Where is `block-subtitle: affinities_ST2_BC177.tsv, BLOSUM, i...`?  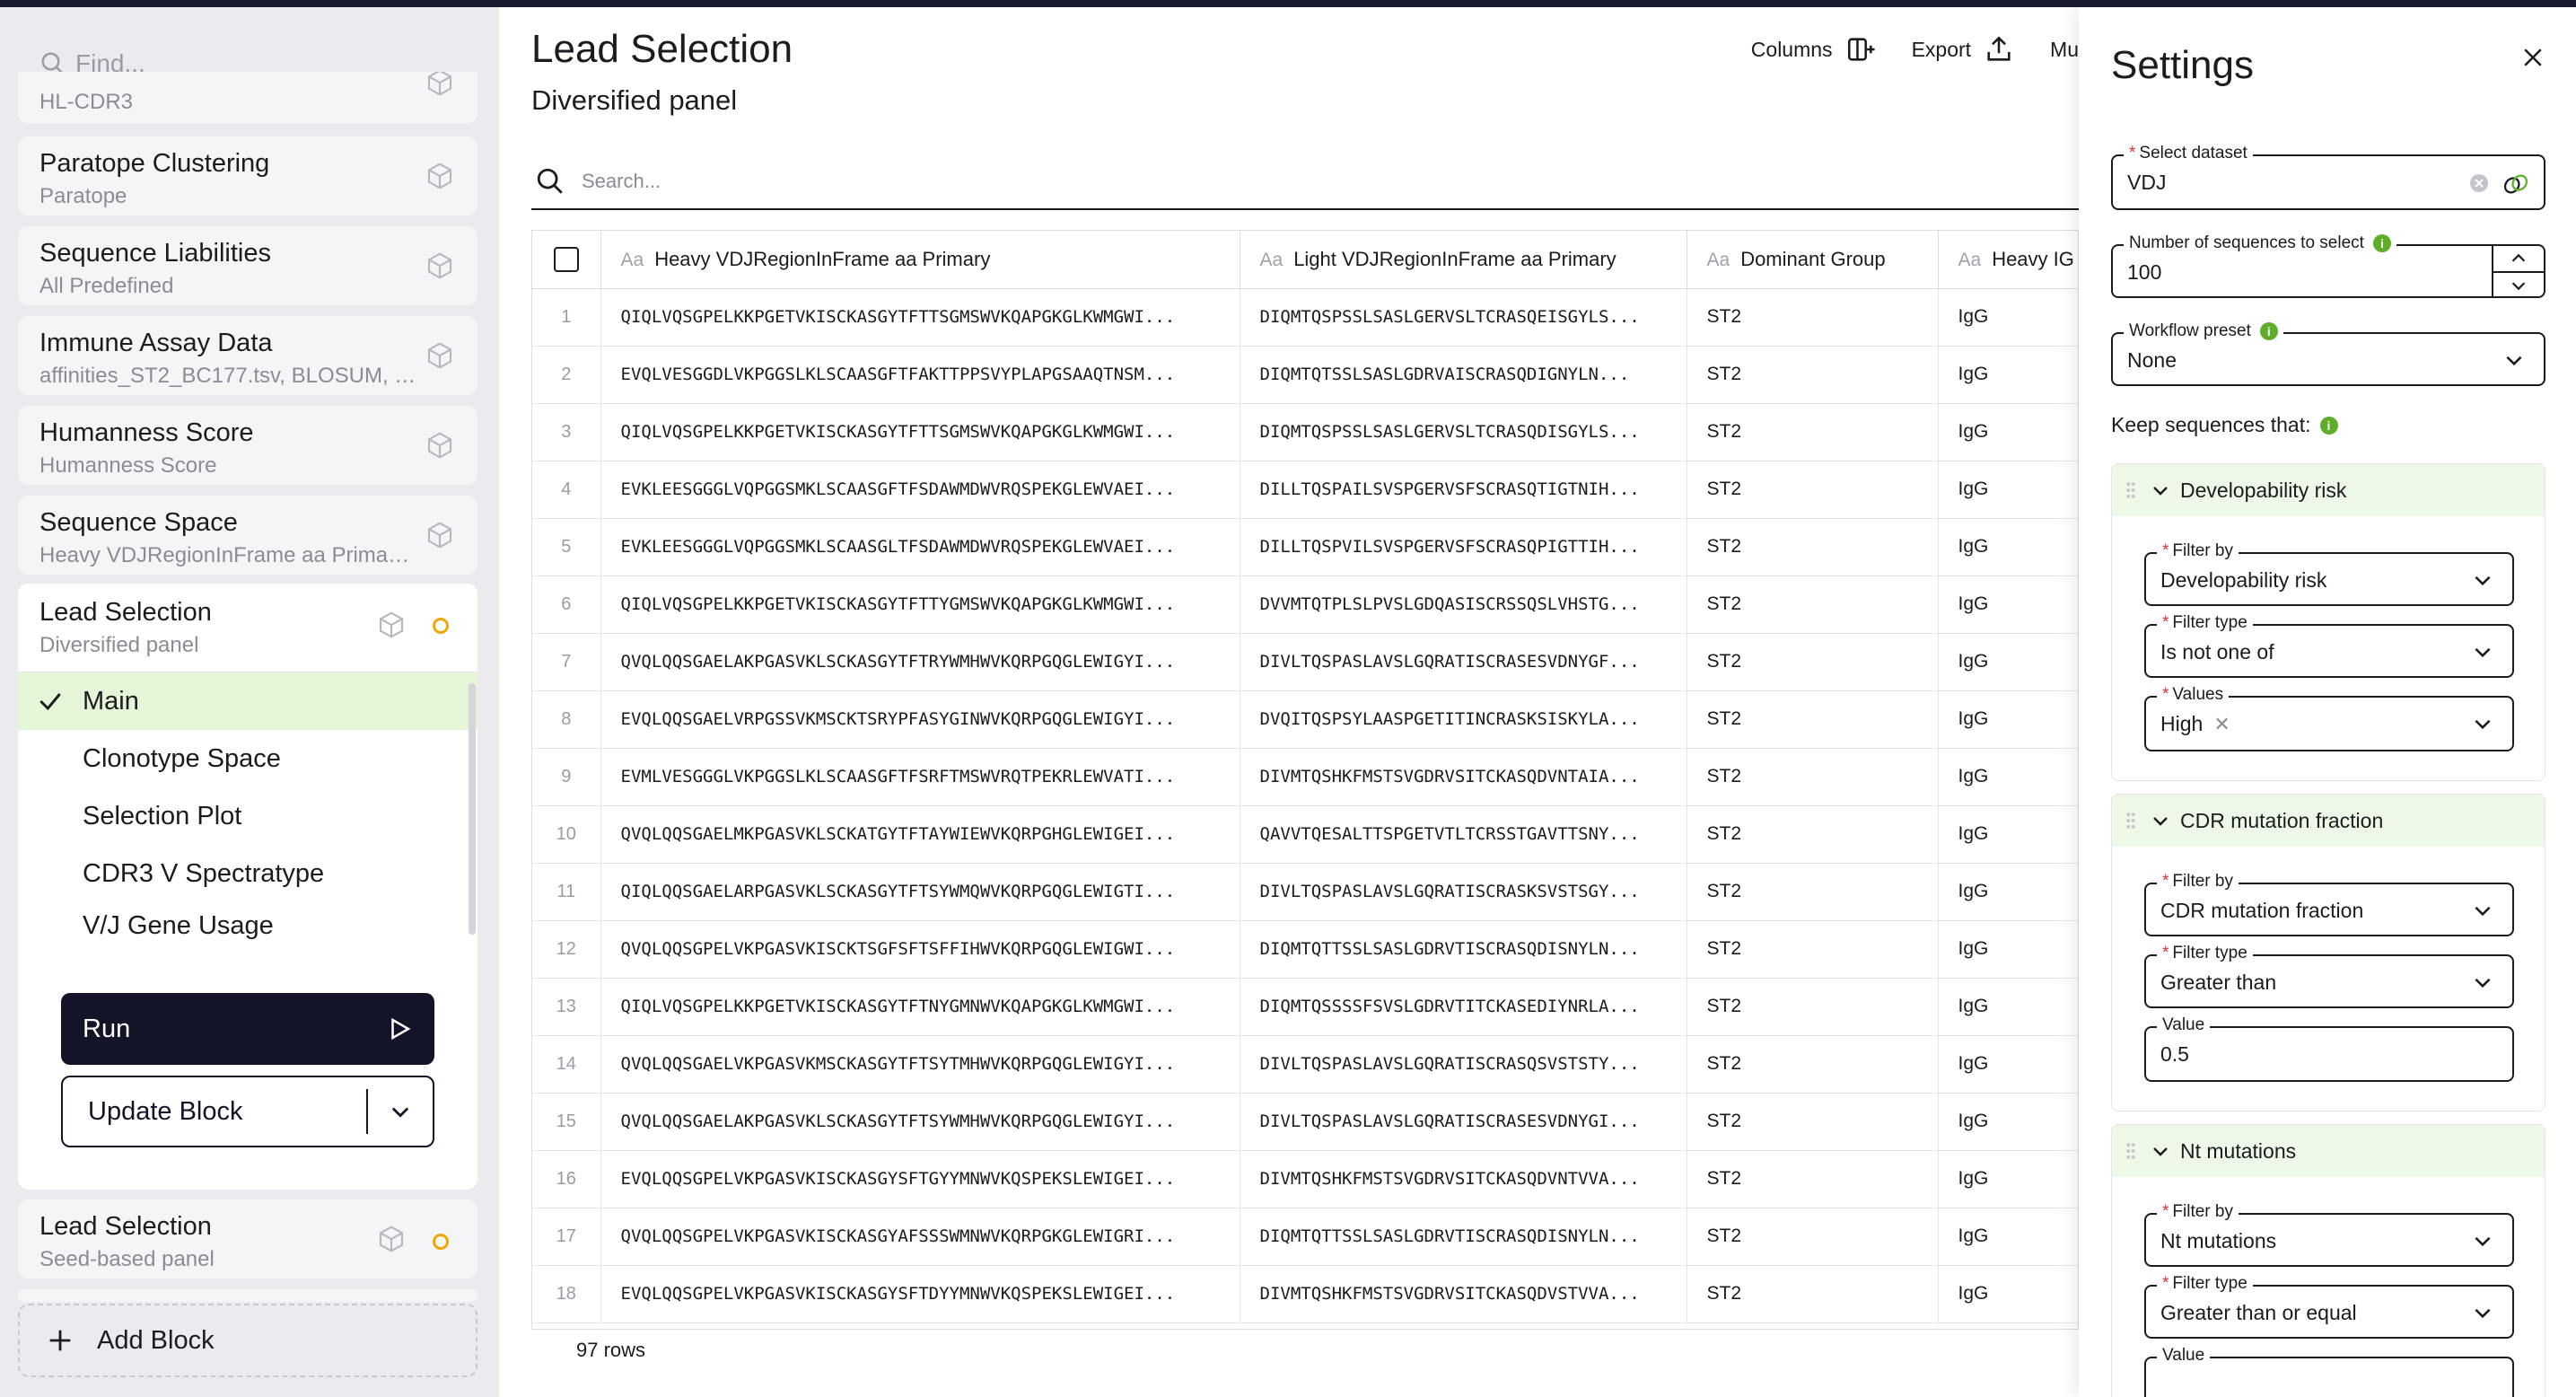
block-subtitle: affinities_ST2_BC177.tsv, BLOSUM, i... is located at coordinates (227, 376).